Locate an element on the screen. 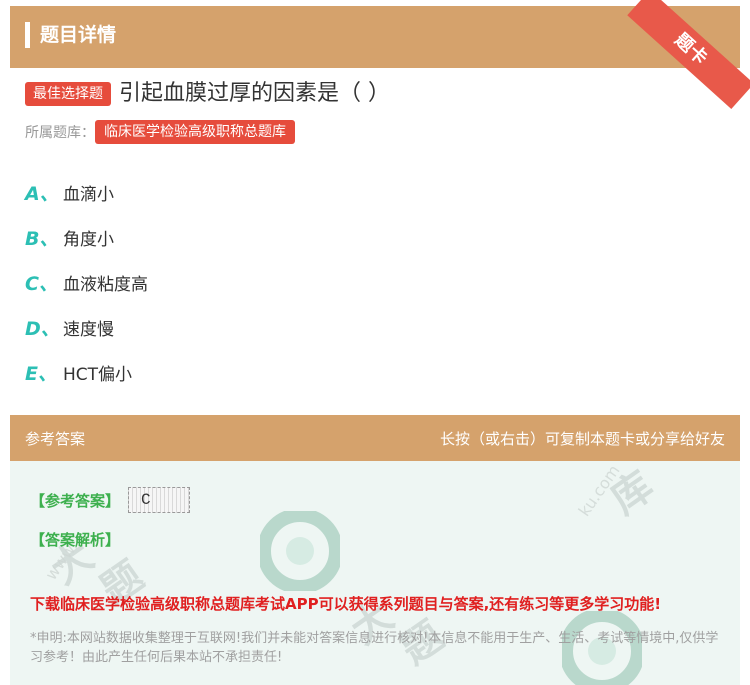 The height and width of the screenshot is (685, 750). share-hint: 长按（或右击）可复制本题卡或分享给好友 is located at coordinates (582, 439).